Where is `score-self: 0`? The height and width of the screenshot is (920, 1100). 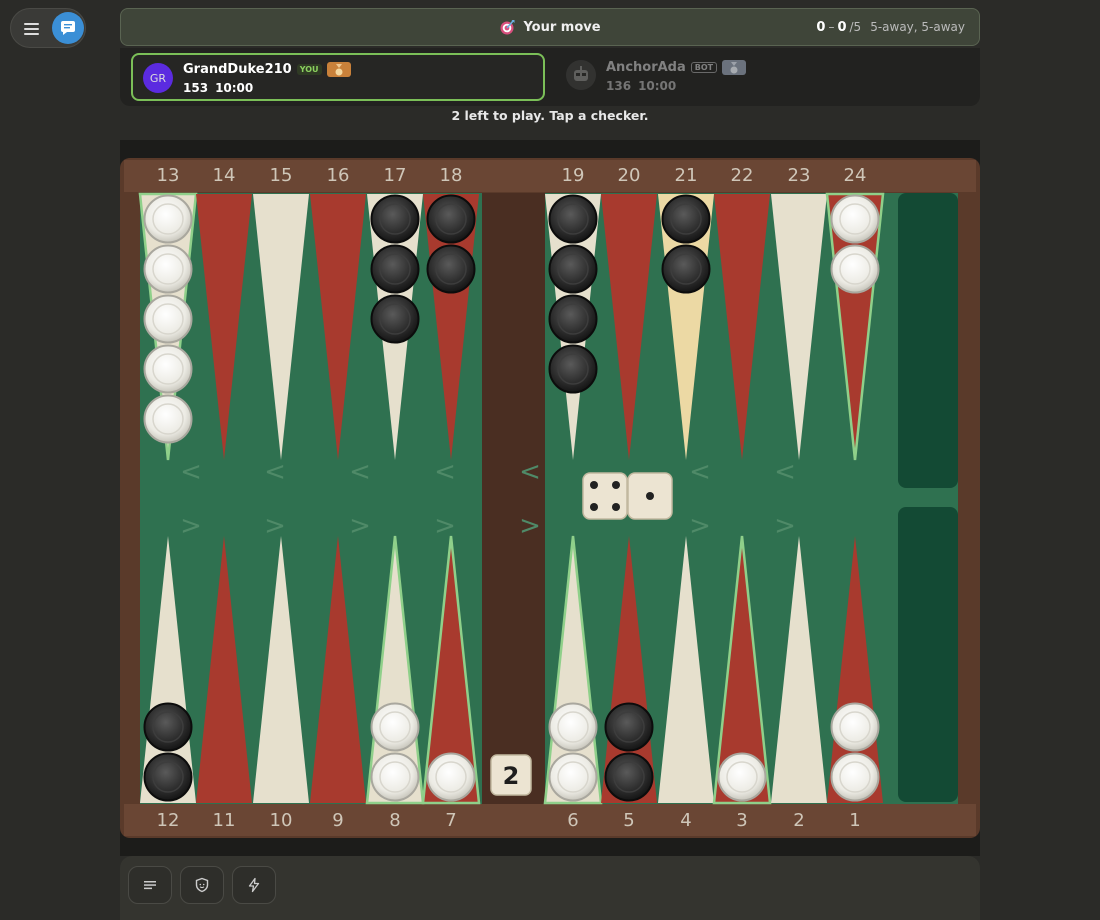 score-self: 0 is located at coordinates (821, 27).